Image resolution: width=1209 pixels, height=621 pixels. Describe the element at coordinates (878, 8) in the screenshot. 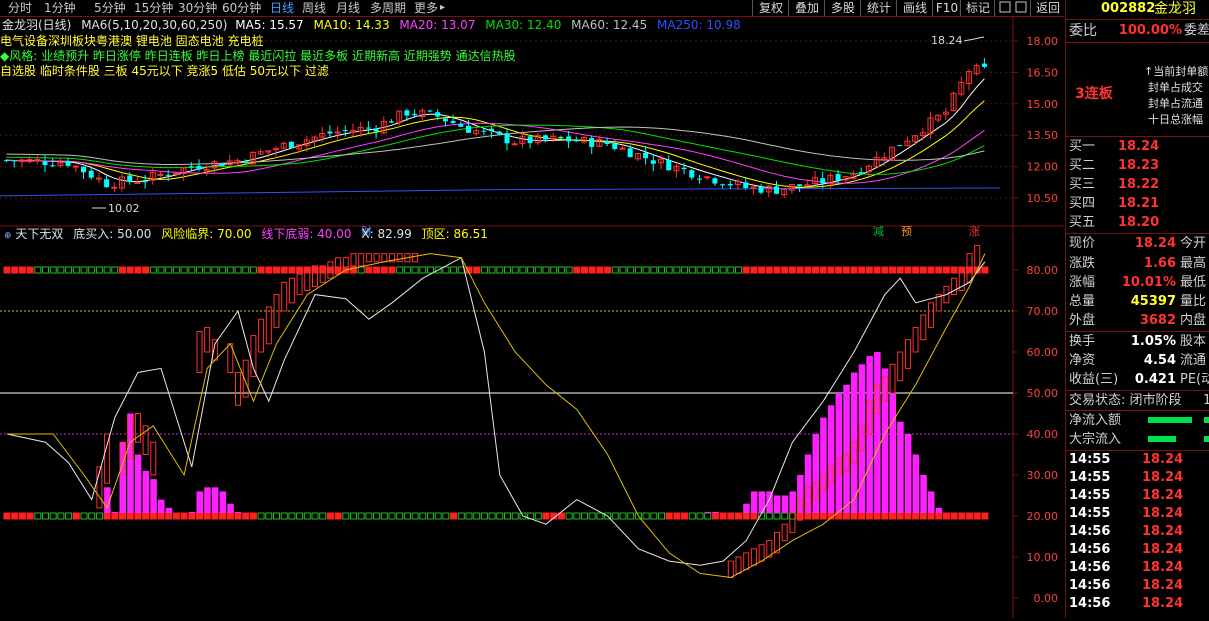

I see `stats-button: 统计` at that location.